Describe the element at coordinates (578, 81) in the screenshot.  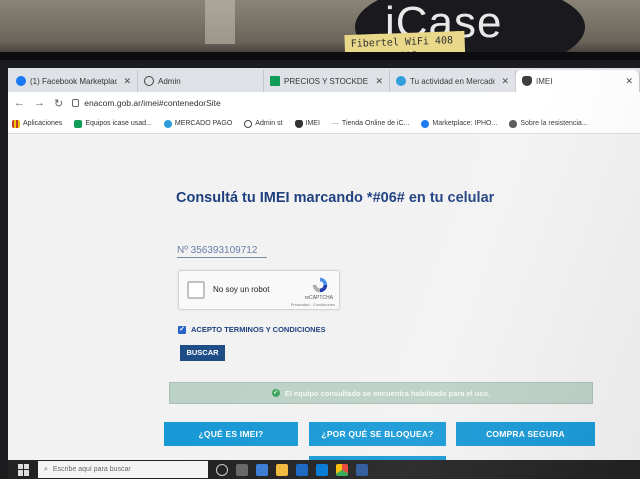
I see `tab-imei: IMEI ✕` at that location.